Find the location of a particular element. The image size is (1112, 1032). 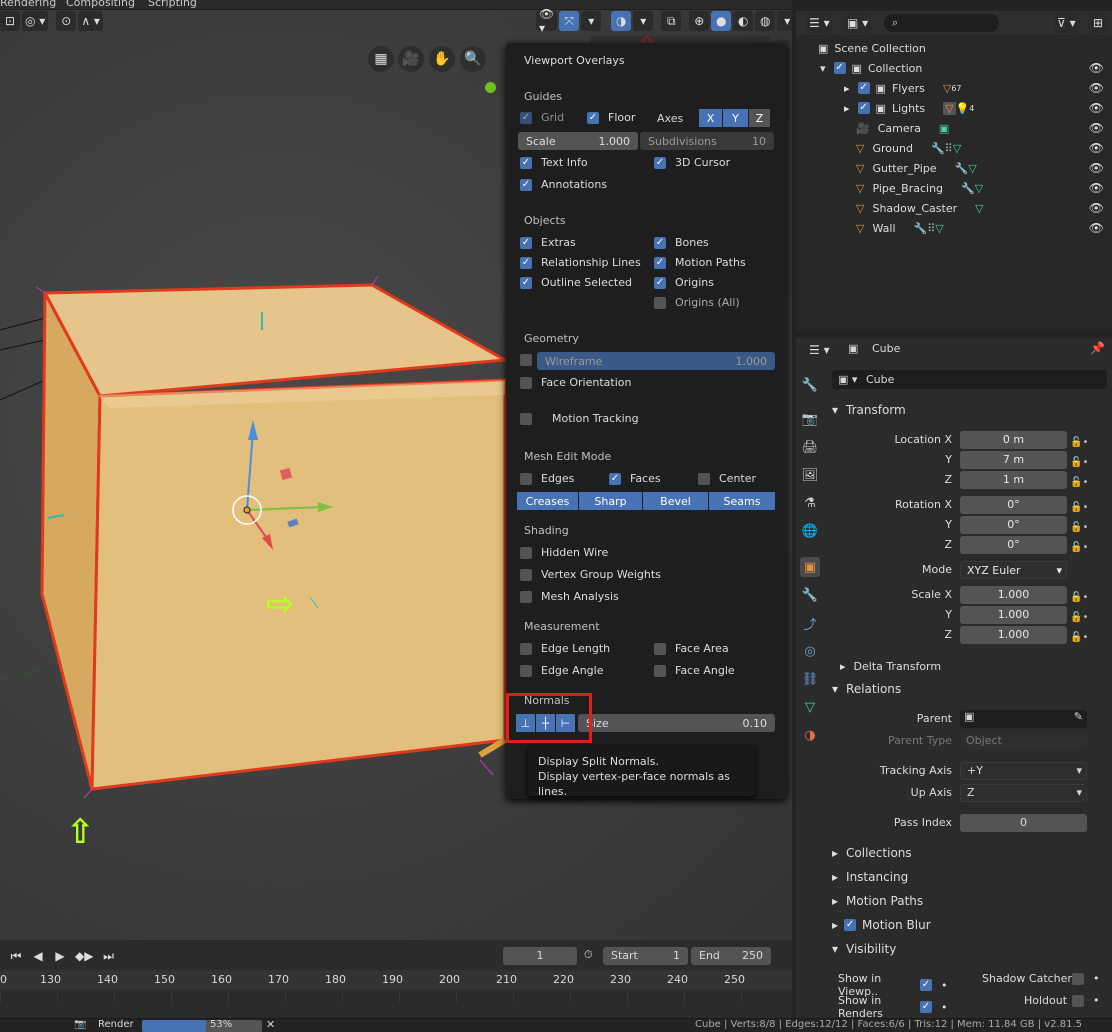

instancing-panel-header: ▸ Instancing is located at coordinates (969, 877).